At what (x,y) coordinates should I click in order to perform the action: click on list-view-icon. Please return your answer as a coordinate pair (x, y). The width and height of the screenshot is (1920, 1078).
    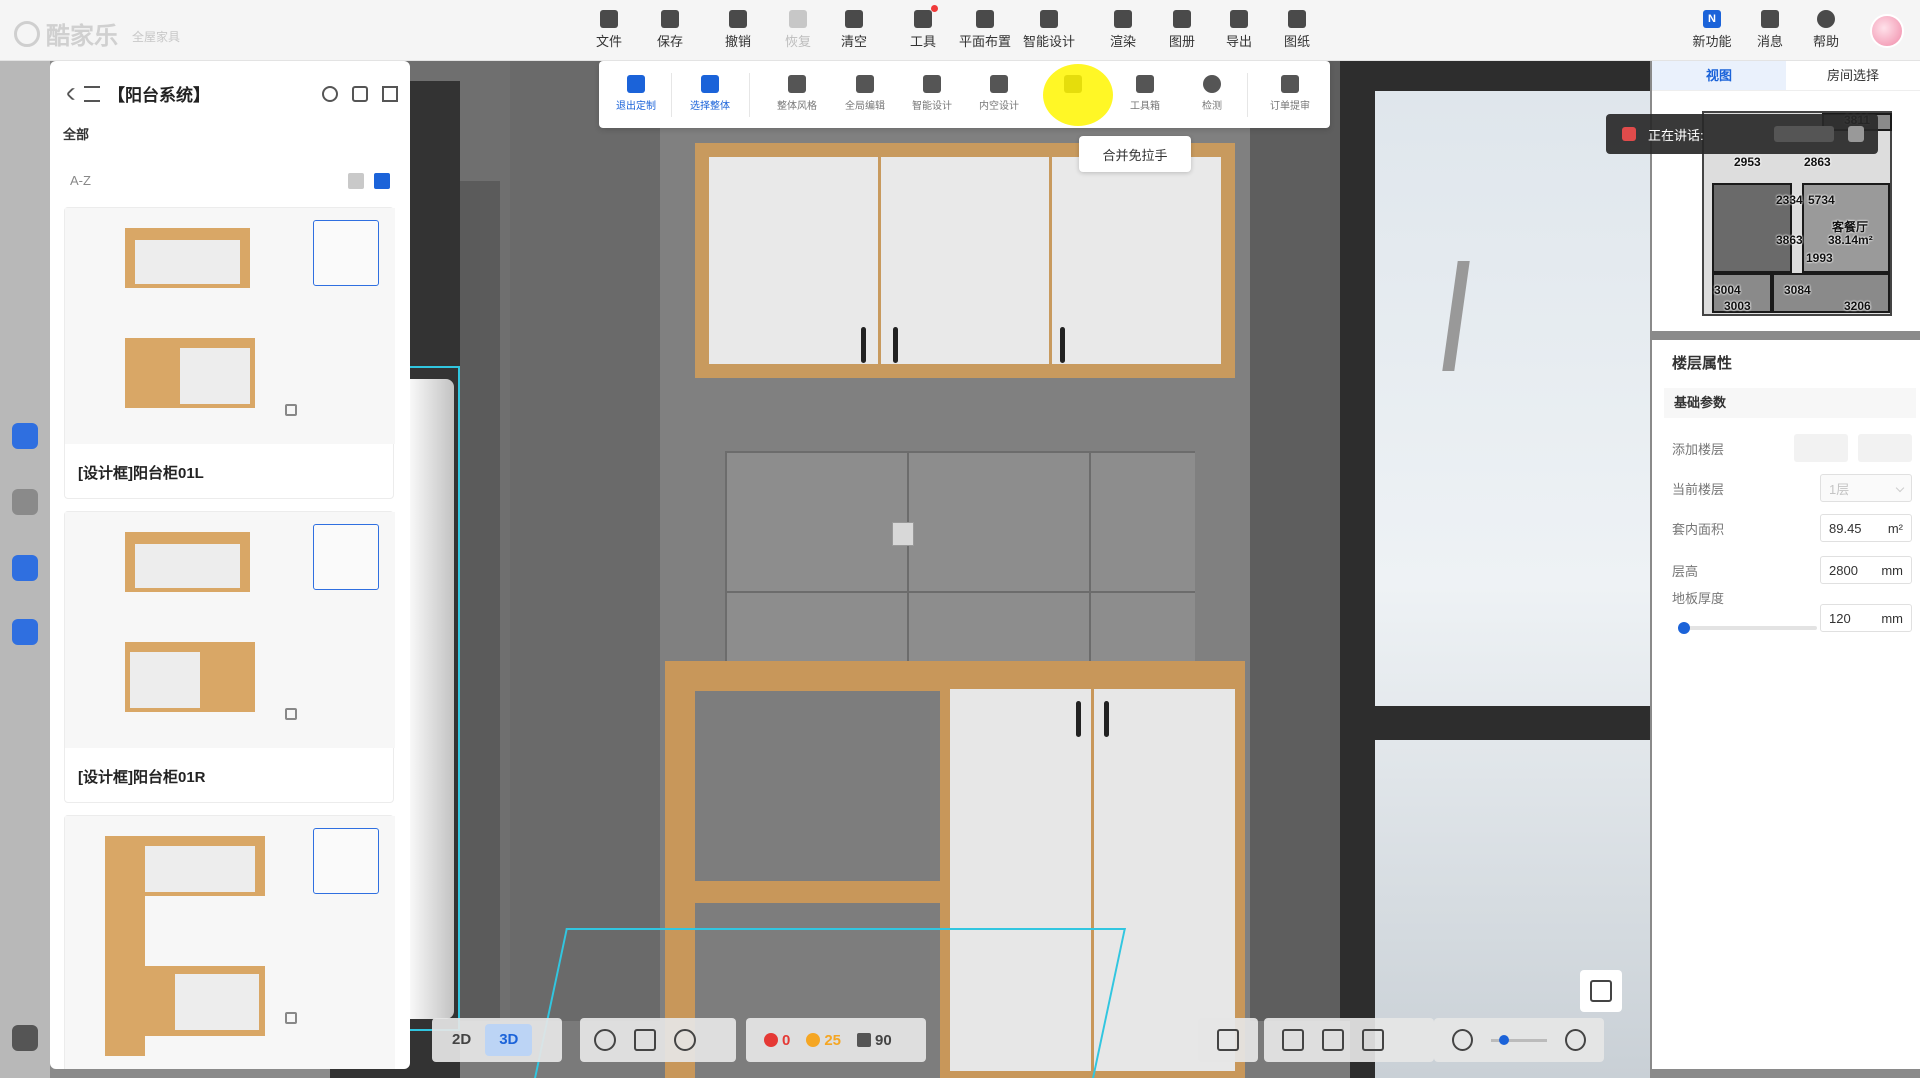
    Looking at the image, I should click on (382, 181).